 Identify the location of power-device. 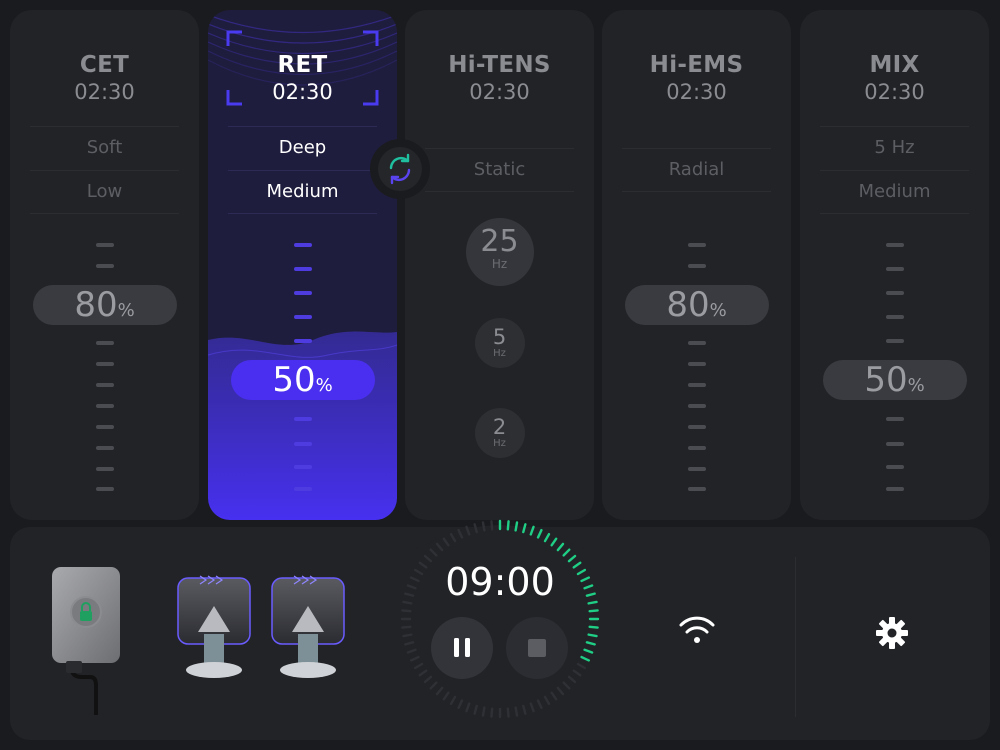
(88, 640).